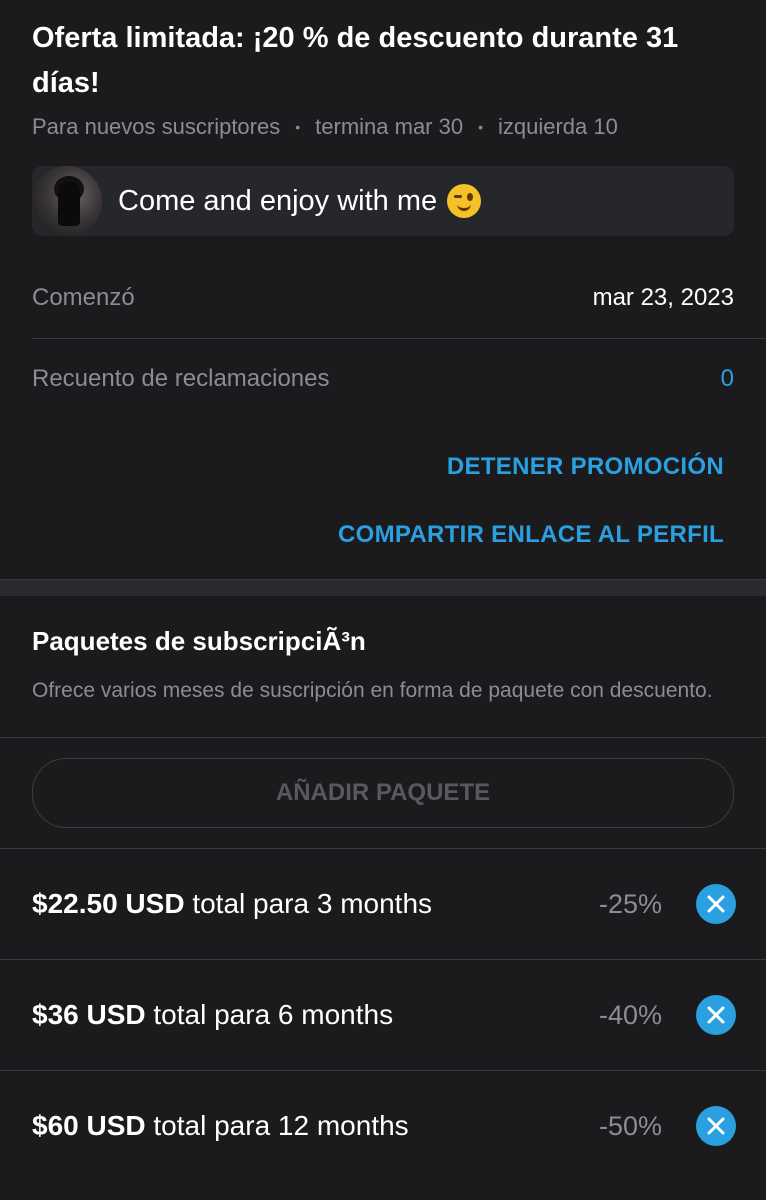 This screenshot has height=1200, width=766. I want to click on promo-message-text: Come and enjoy with me, so click(300, 201).